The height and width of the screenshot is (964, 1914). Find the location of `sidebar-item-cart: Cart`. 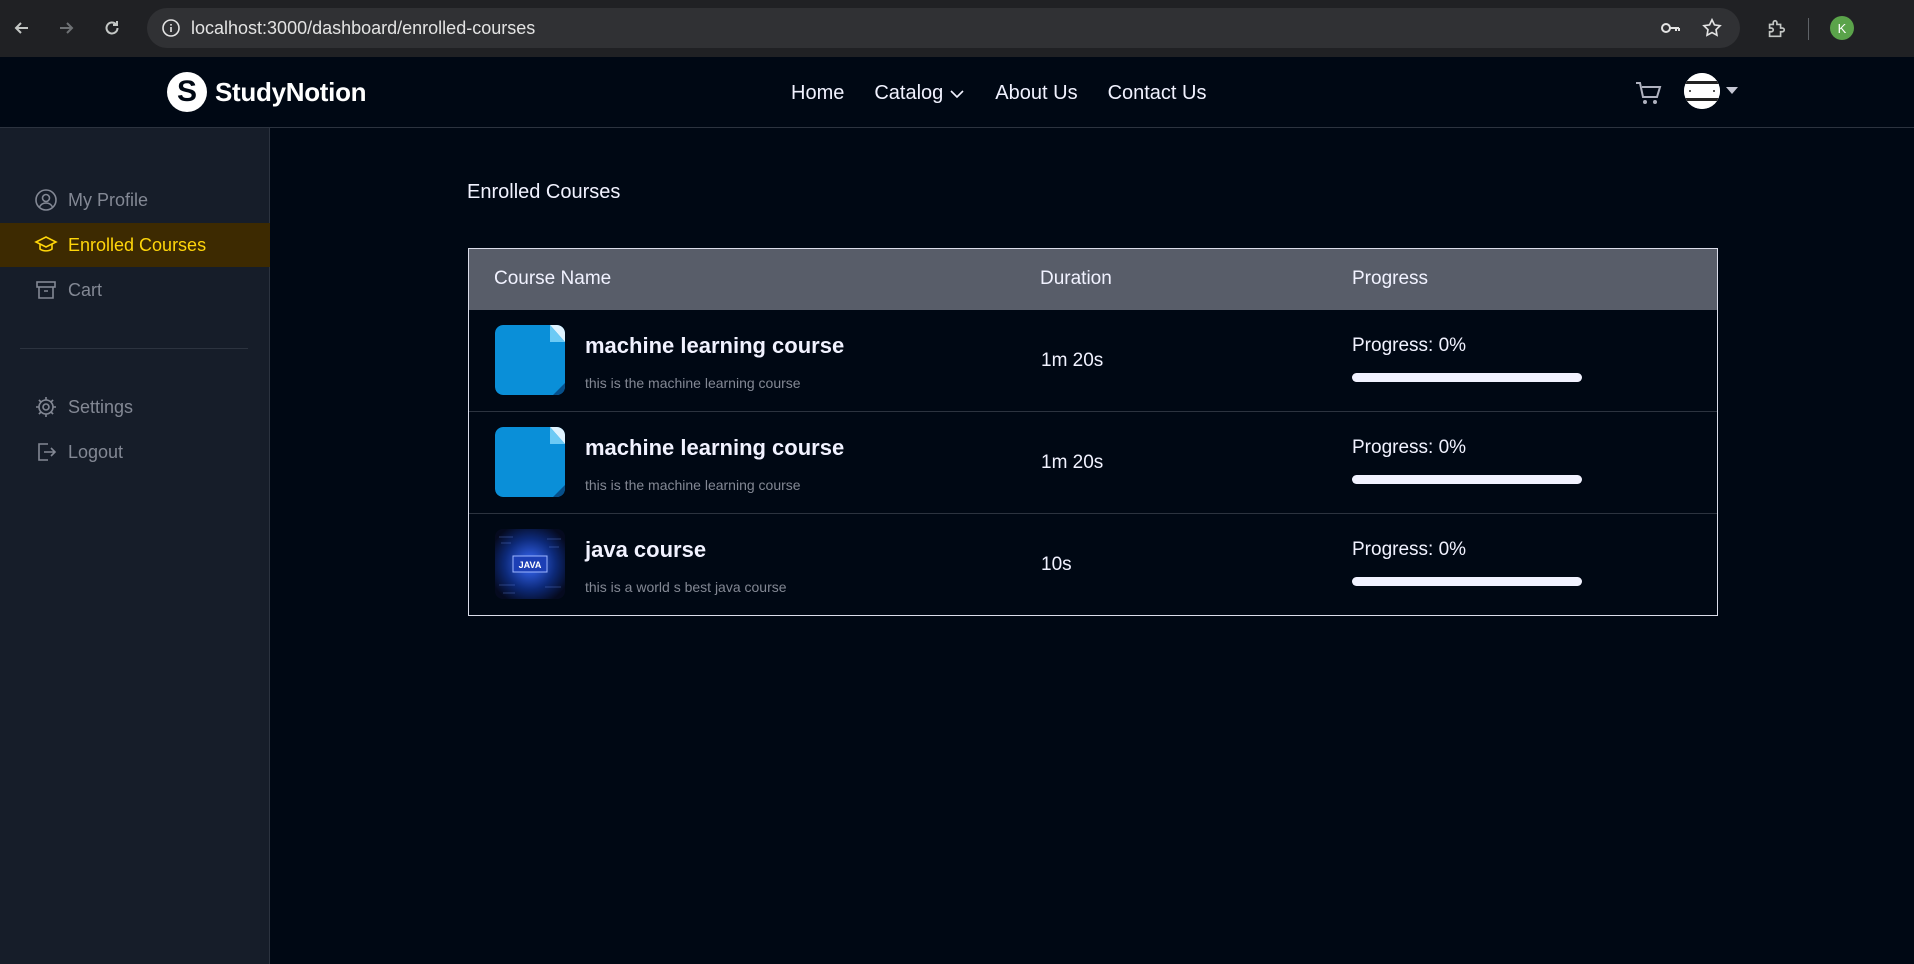

sidebar-item-cart: Cart is located at coordinates (135, 290).